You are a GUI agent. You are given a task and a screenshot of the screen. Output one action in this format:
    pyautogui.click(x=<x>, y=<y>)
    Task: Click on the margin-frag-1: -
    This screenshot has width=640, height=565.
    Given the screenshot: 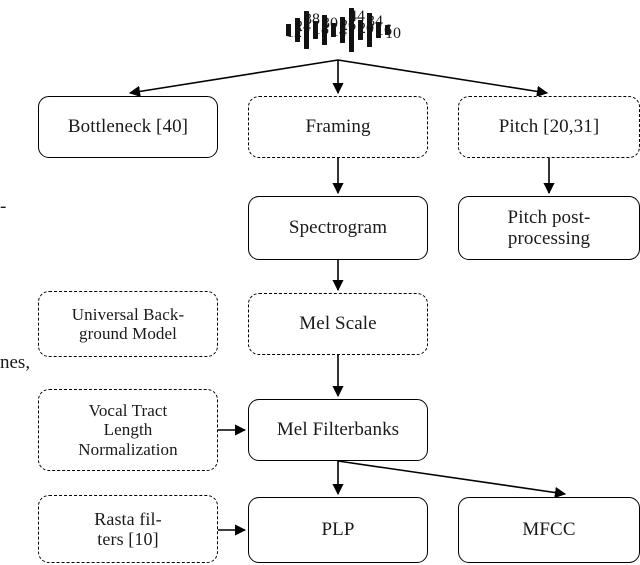 What is the action you would take?
    pyautogui.click(x=3, y=206)
    